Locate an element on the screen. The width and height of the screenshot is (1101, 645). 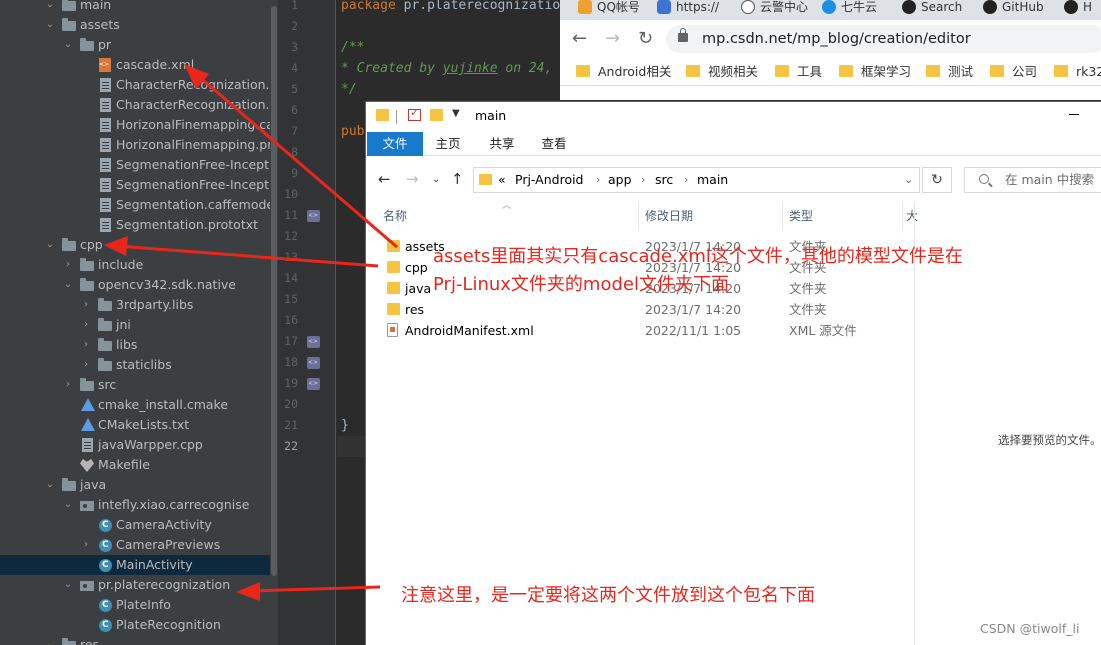
arrow-to-cascade-xml is located at coordinates (296, 160).